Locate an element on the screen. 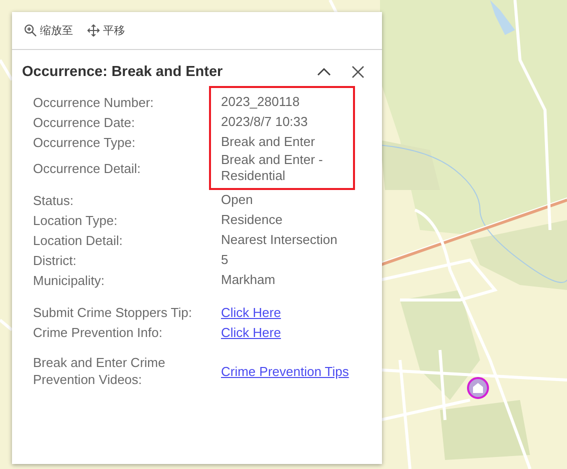 This screenshot has width=567, height=469. field-label: Submit Crime Stoppers Tip: is located at coordinates (113, 312).